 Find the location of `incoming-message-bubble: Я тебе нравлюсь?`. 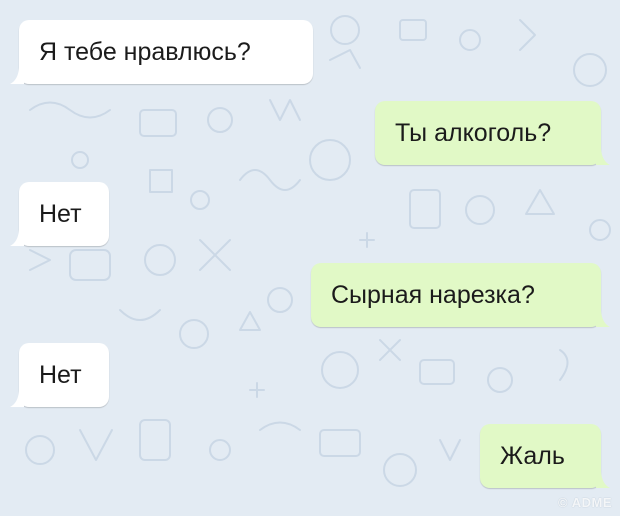

incoming-message-bubble: Я тебе нравлюсь? is located at coordinates (161, 52).